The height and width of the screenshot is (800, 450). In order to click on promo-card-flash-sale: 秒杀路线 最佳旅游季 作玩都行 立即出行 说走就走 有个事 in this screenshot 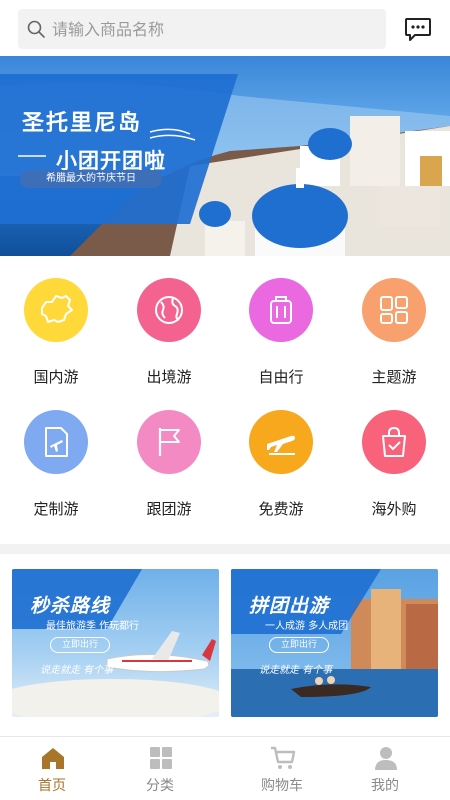, I will do `click(115, 643)`.